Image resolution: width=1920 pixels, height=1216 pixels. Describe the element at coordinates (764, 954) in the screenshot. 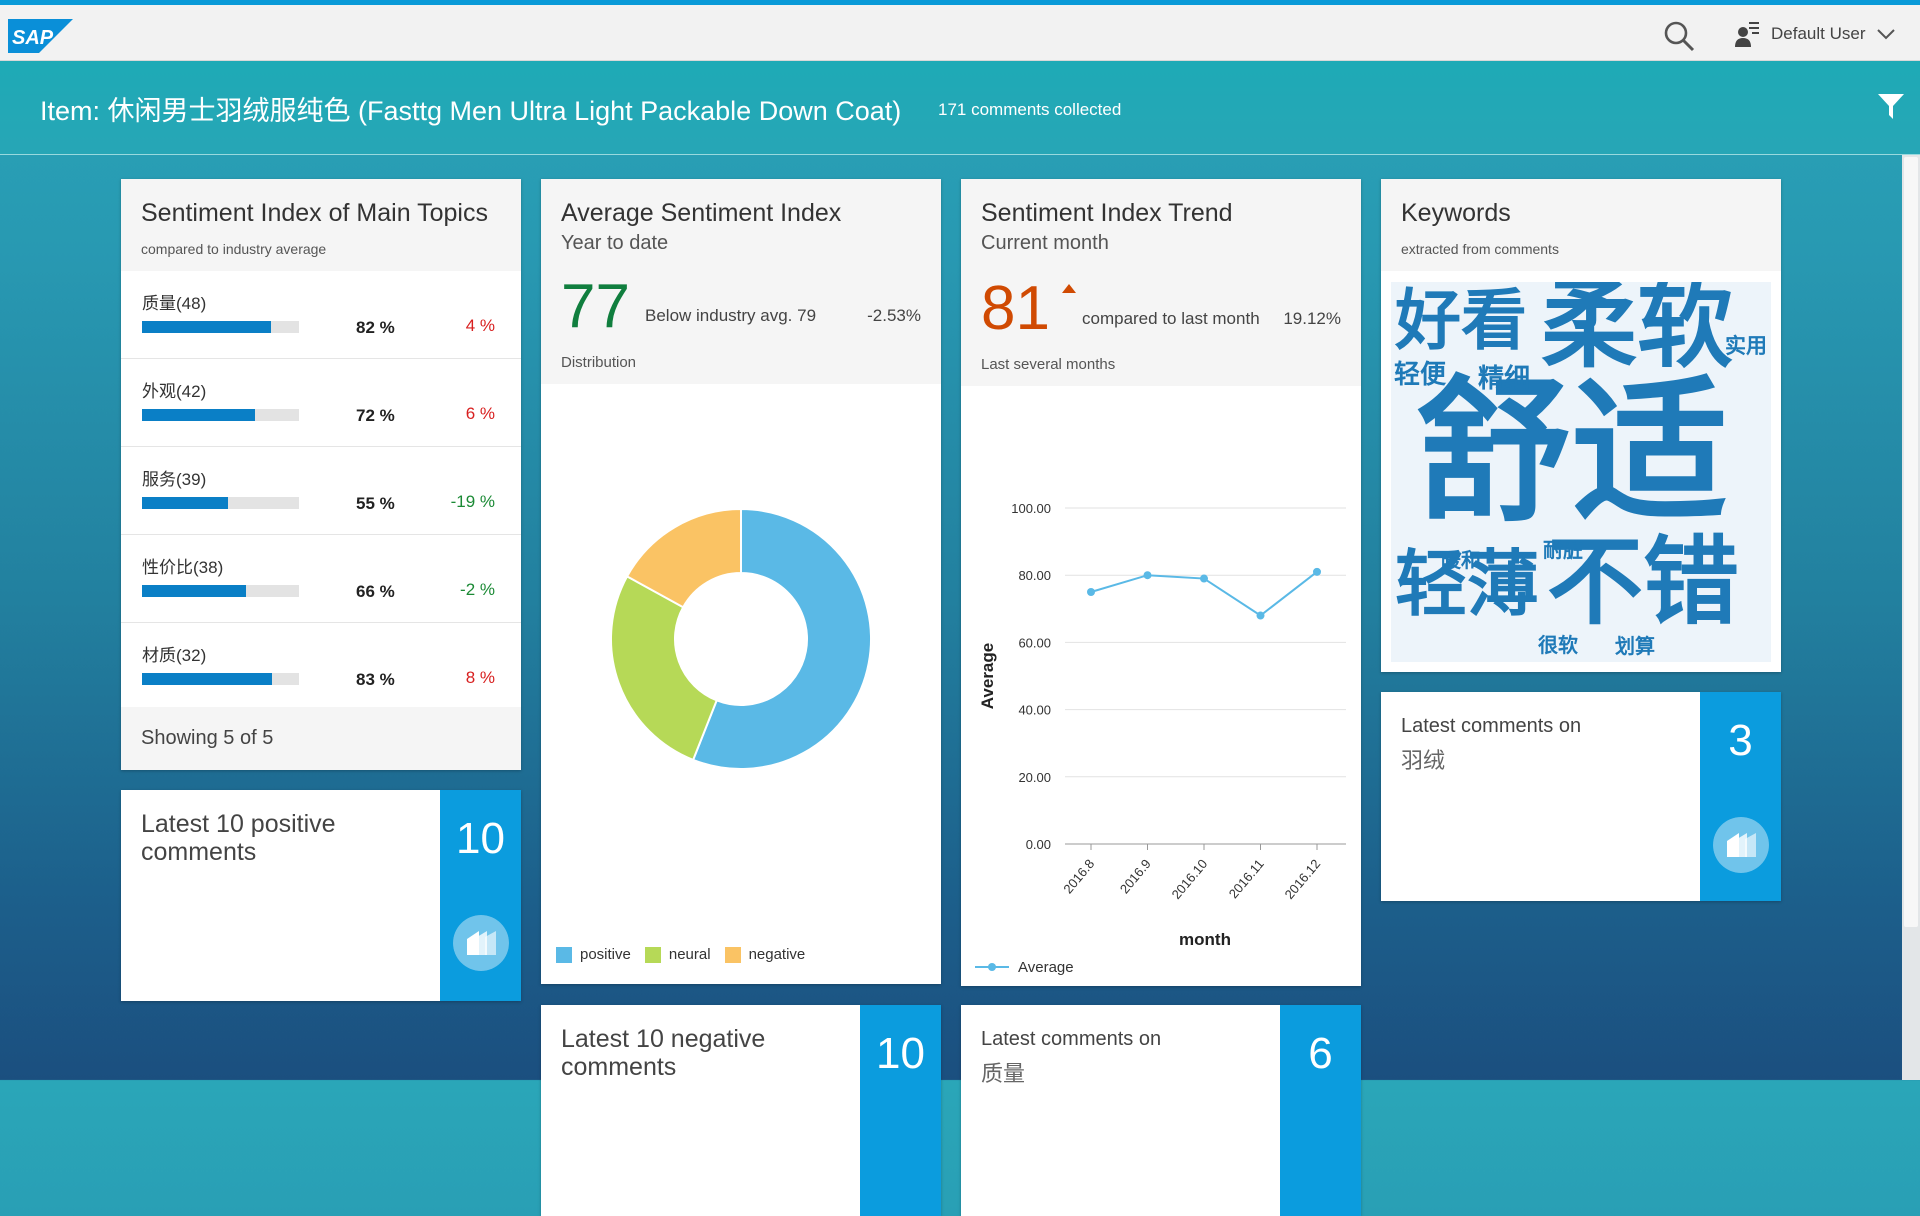

I see `legend-item: negative` at that location.